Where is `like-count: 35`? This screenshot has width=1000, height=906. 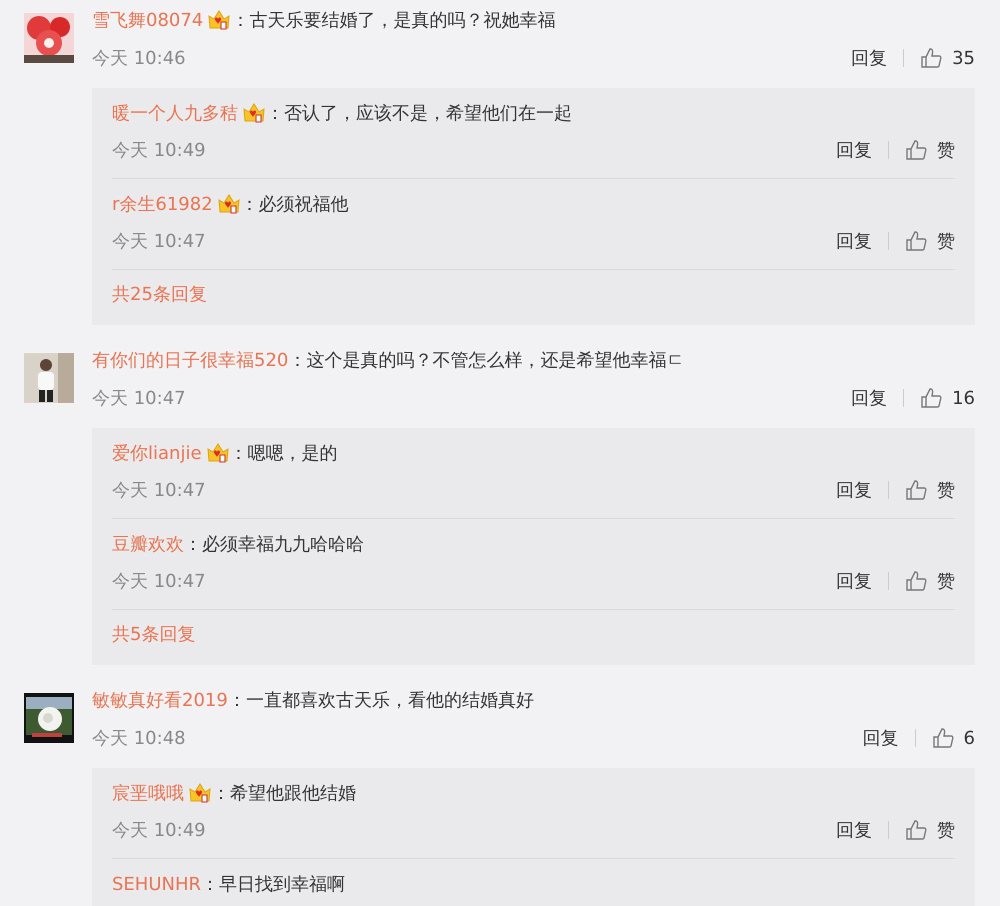
like-count: 35 is located at coordinates (963, 58).